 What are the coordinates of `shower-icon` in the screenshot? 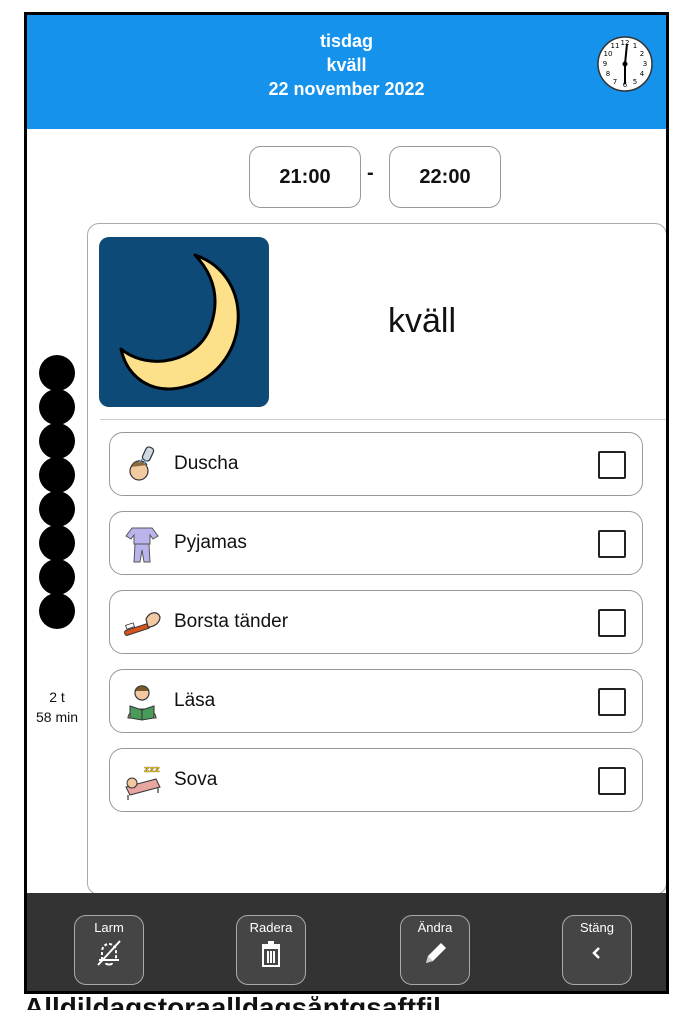 It's located at (142, 463).